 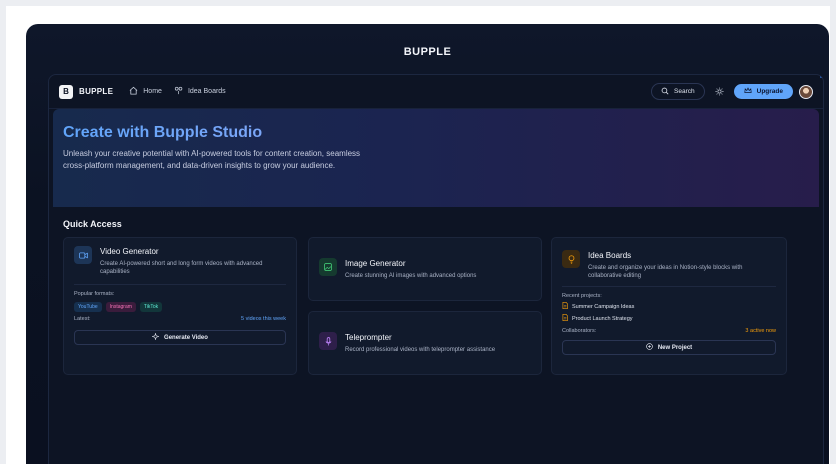 What do you see at coordinates (649, 347) in the screenshot?
I see `plus-circle-icon` at bounding box center [649, 347].